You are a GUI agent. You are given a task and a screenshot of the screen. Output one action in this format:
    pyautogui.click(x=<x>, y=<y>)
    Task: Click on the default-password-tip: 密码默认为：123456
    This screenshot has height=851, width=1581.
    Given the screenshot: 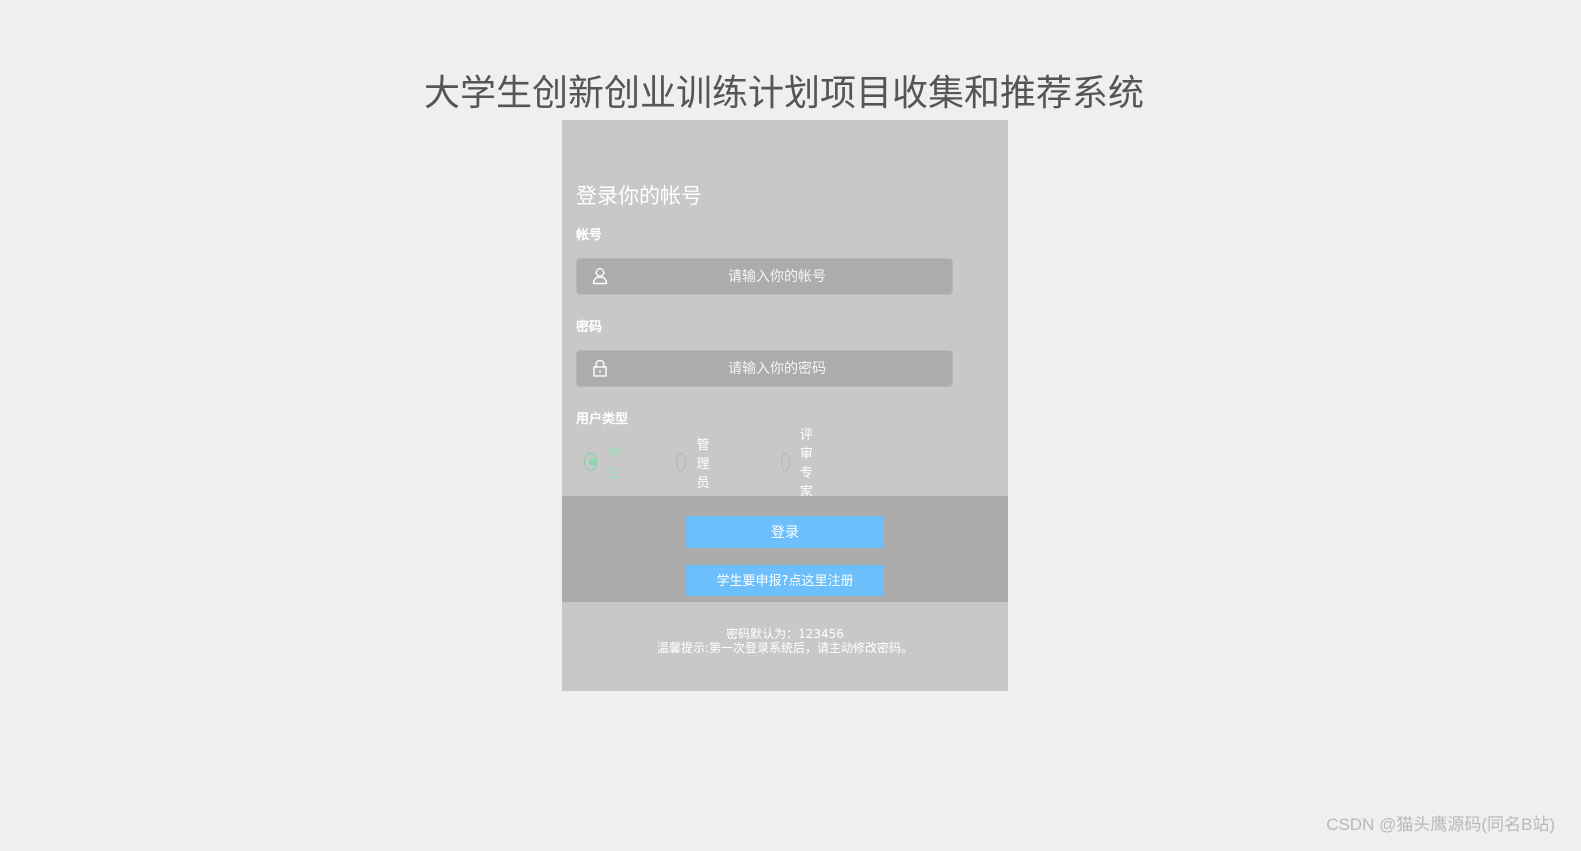 What is the action you would take?
    pyautogui.click(x=785, y=634)
    